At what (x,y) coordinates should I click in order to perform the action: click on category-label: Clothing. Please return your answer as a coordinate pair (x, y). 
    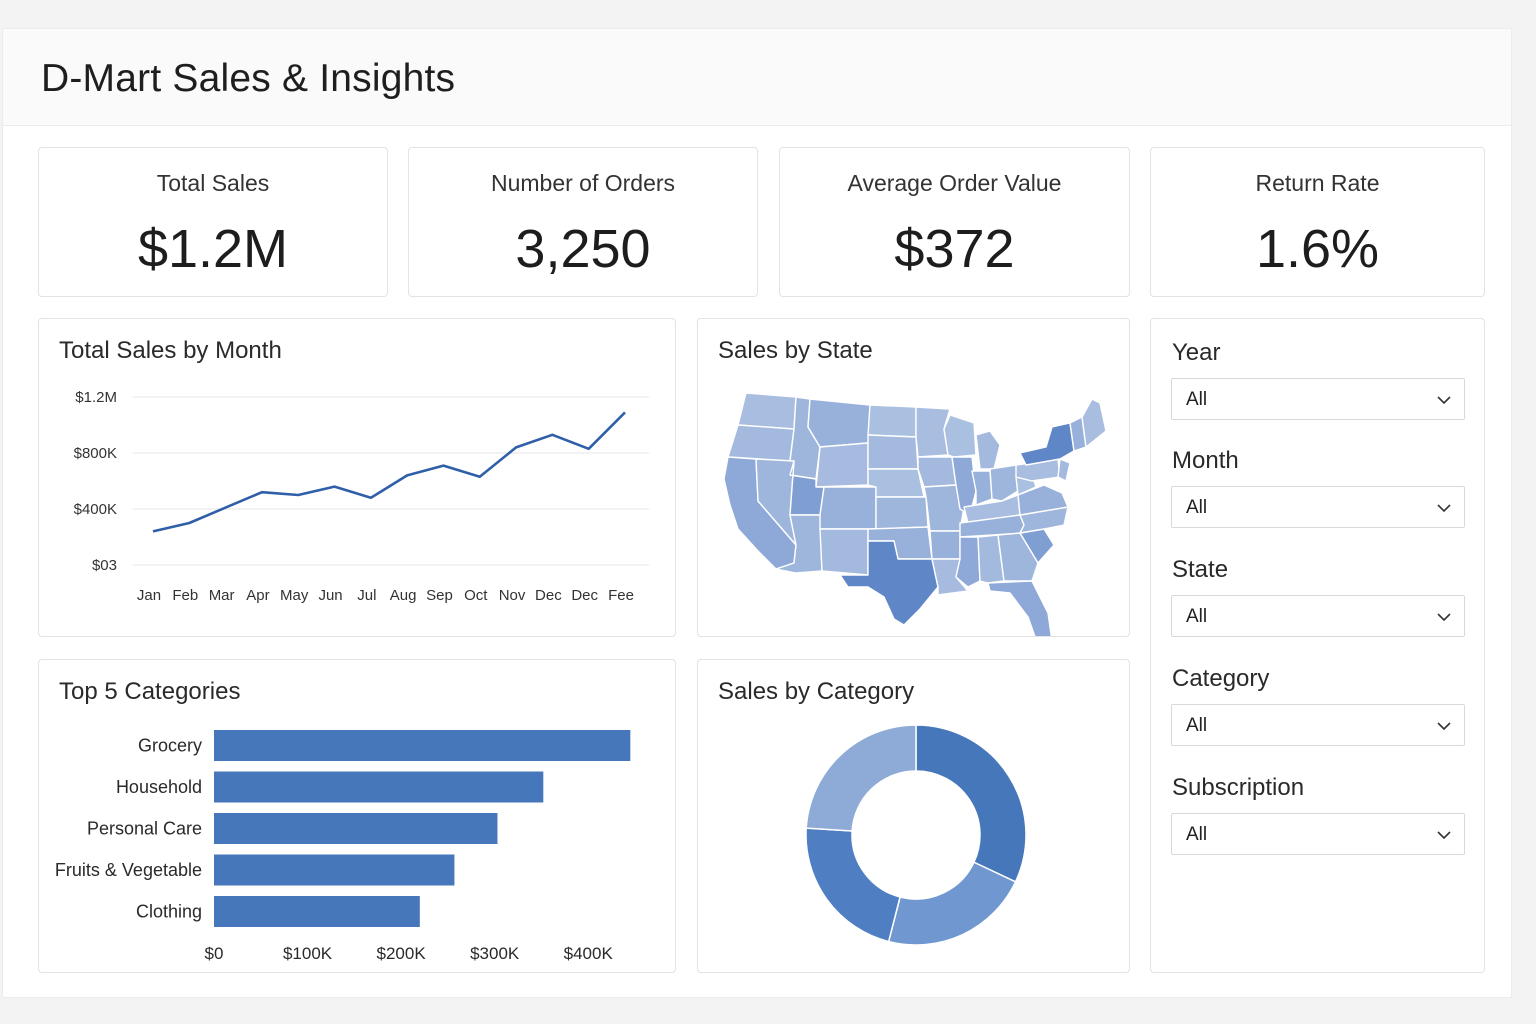
    Looking at the image, I should click on (169, 912).